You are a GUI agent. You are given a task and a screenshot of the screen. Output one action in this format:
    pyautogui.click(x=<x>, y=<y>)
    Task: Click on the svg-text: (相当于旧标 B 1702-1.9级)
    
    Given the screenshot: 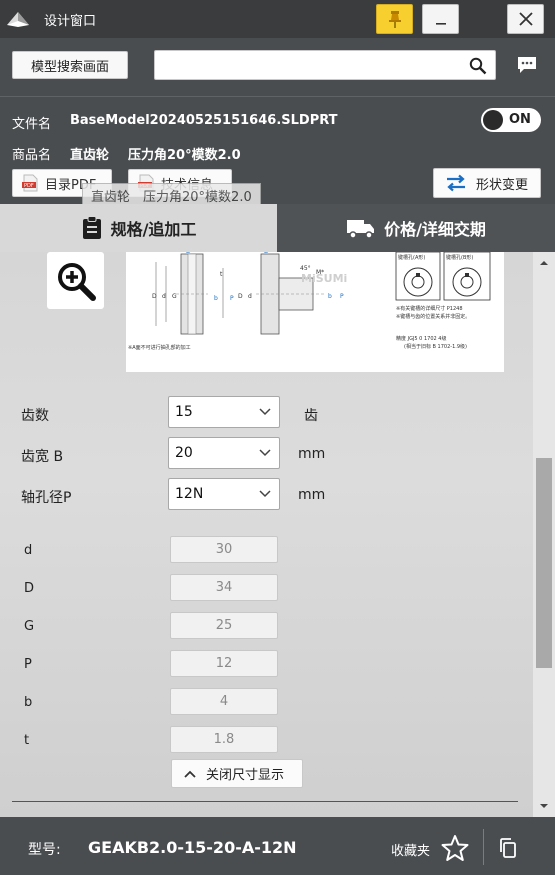 What is the action you would take?
    pyautogui.click(x=435, y=346)
    